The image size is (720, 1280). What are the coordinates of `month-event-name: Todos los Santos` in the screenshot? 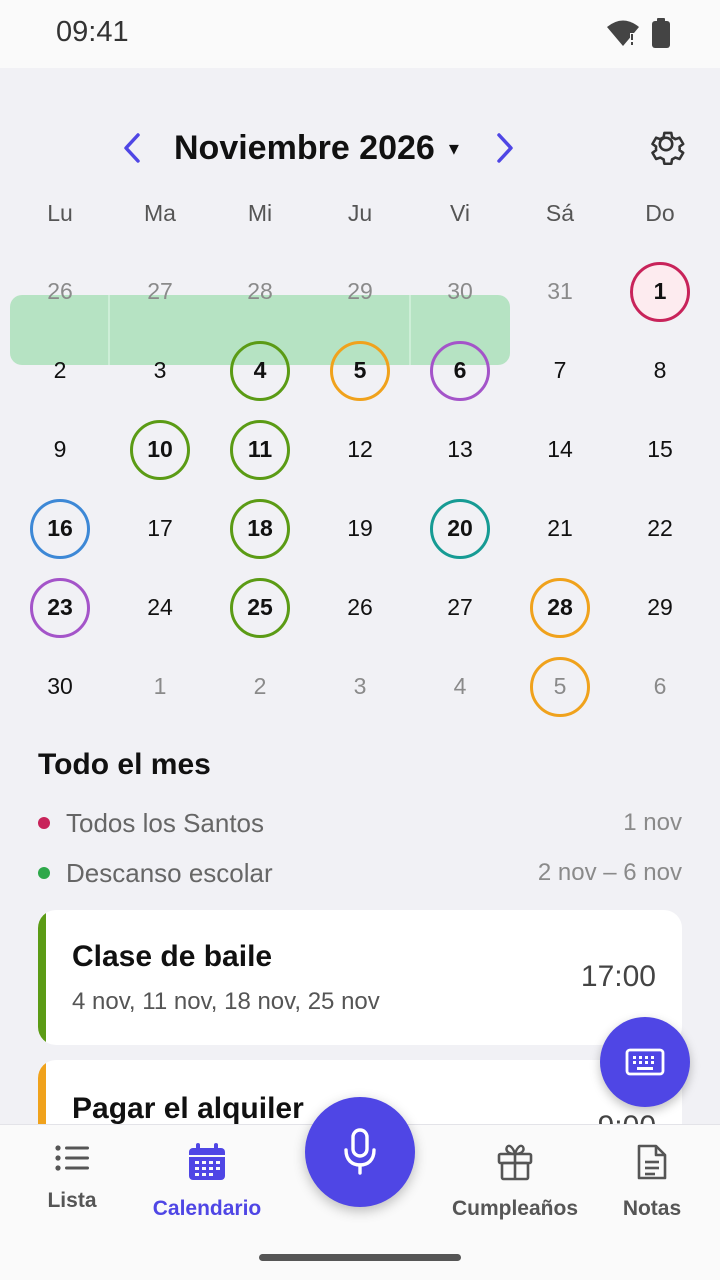 It's located at (165, 822).